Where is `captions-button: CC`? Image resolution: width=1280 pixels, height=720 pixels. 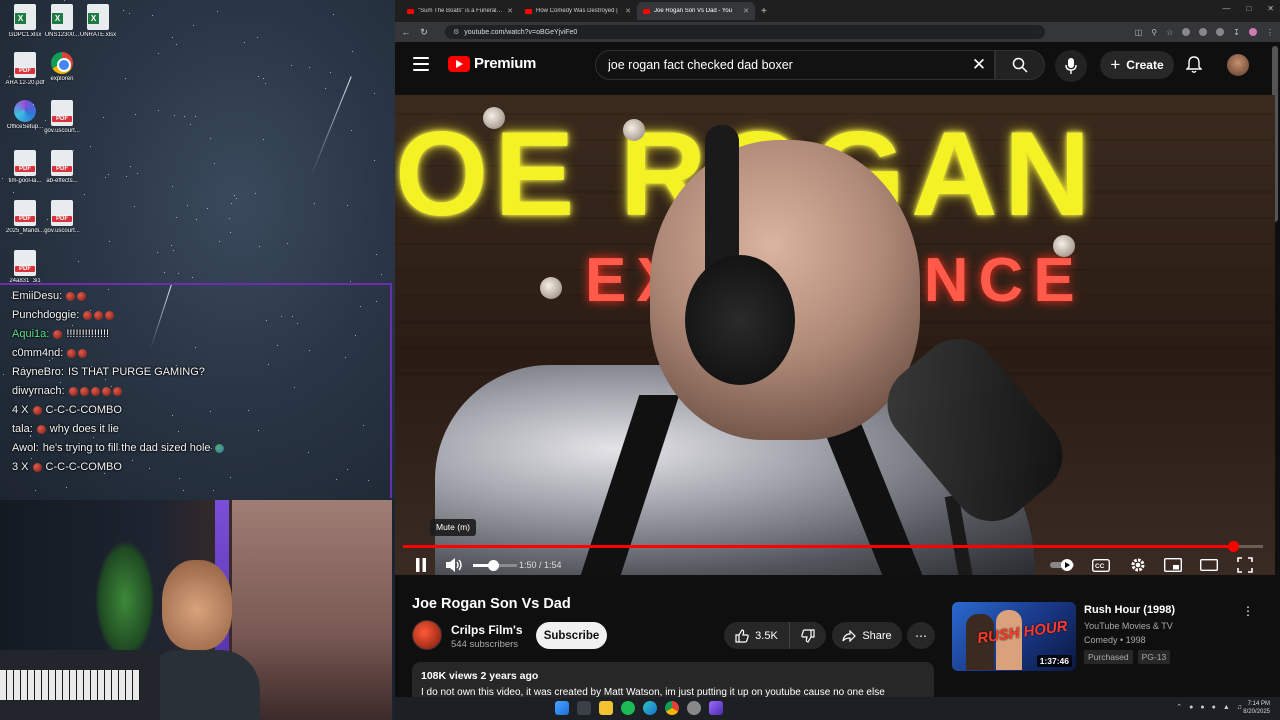 captions-button: CC is located at coordinates (1101, 564).